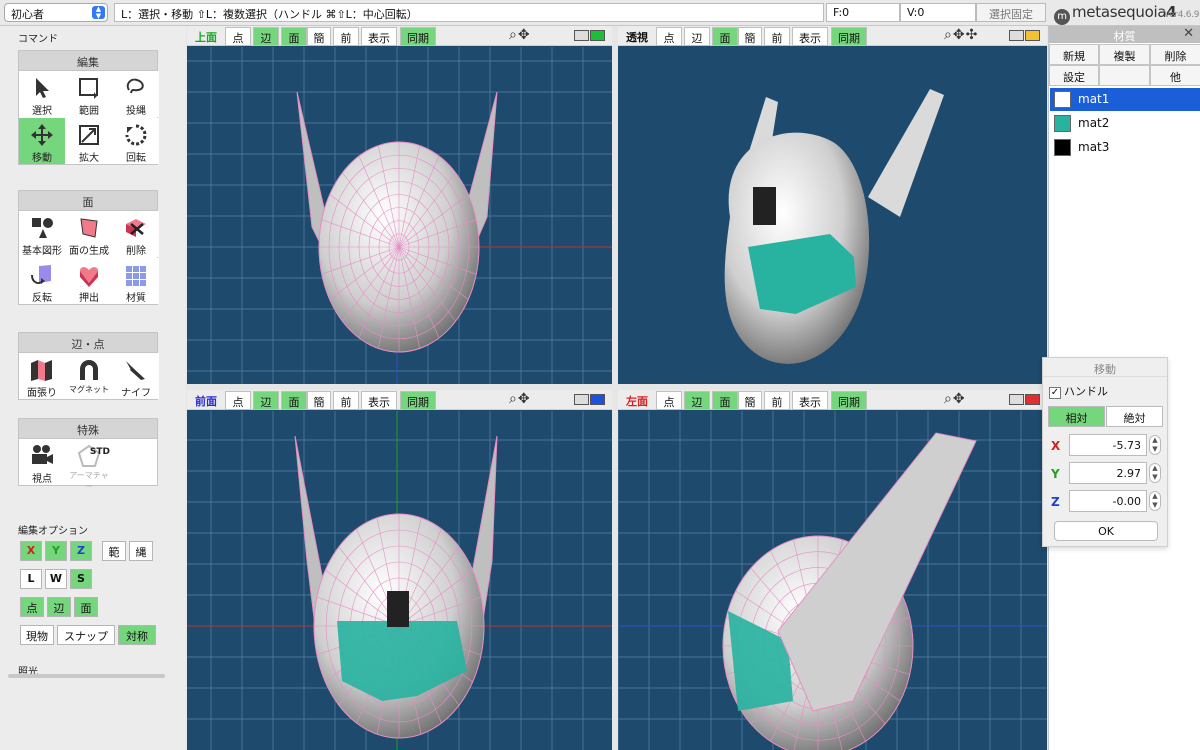  Describe the element at coordinates (42, 462) in the screenshot. I see `tool-camera-button: 視点` at that location.